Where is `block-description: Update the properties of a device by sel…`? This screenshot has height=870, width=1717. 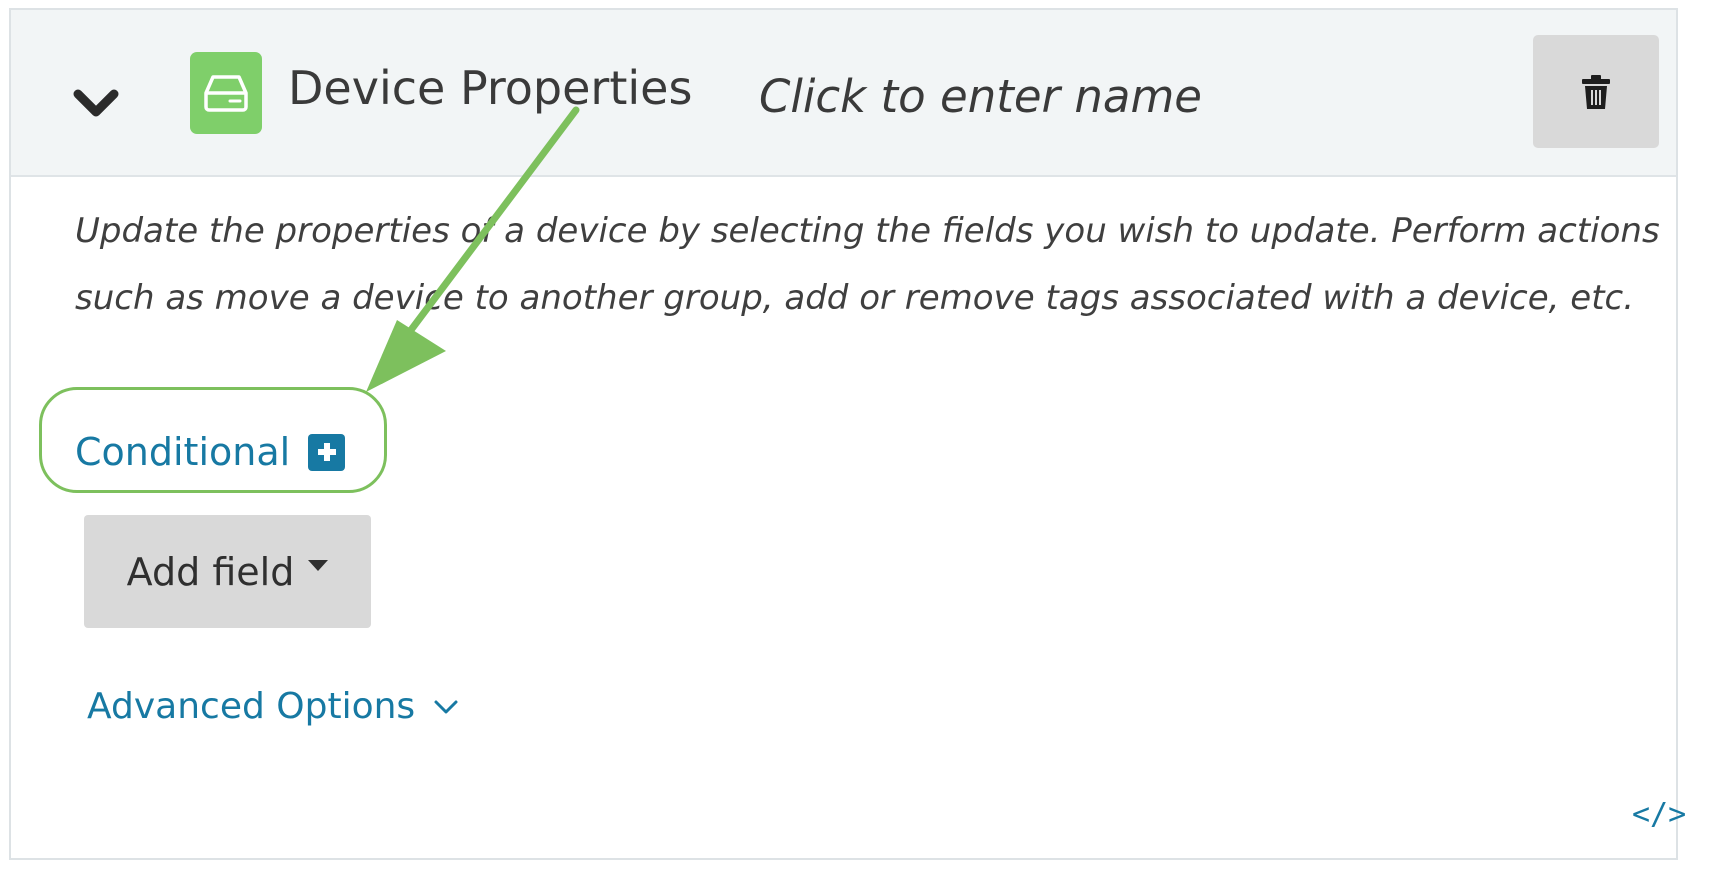
block-description: Update the properties of a device by sel… is located at coordinates (867, 264).